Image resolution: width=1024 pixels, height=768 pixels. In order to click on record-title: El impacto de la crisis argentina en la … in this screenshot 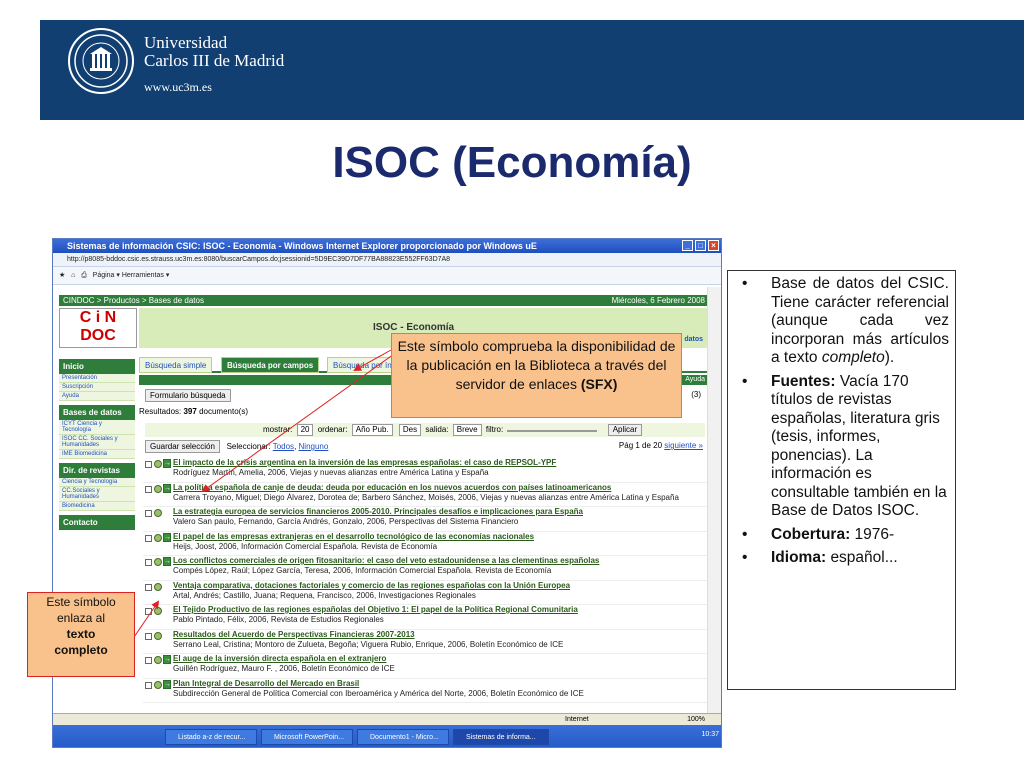, I will do `click(441, 463)`.